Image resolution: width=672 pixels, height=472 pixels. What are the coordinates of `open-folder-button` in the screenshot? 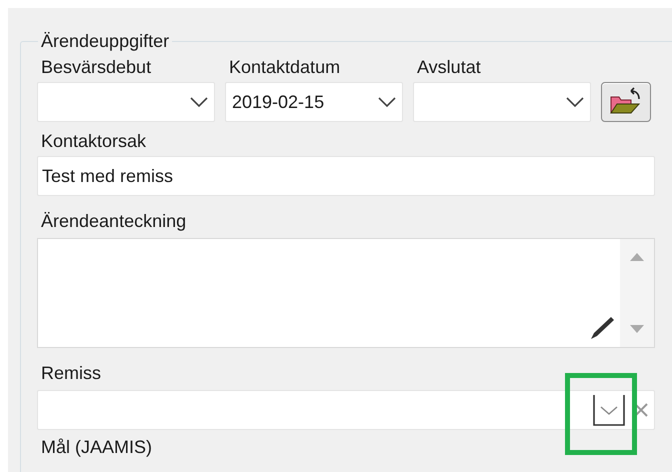 It's located at (626, 102).